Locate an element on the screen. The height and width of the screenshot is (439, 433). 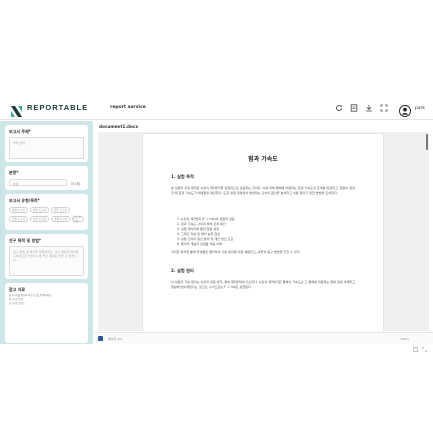
refresh-icon is located at coordinates (339, 108).